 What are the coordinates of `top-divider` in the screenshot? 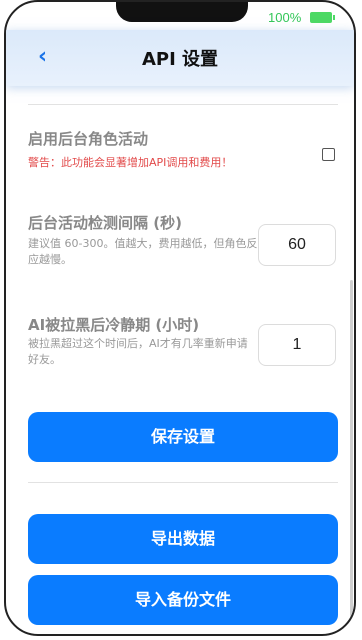 It's located at (183, 104).